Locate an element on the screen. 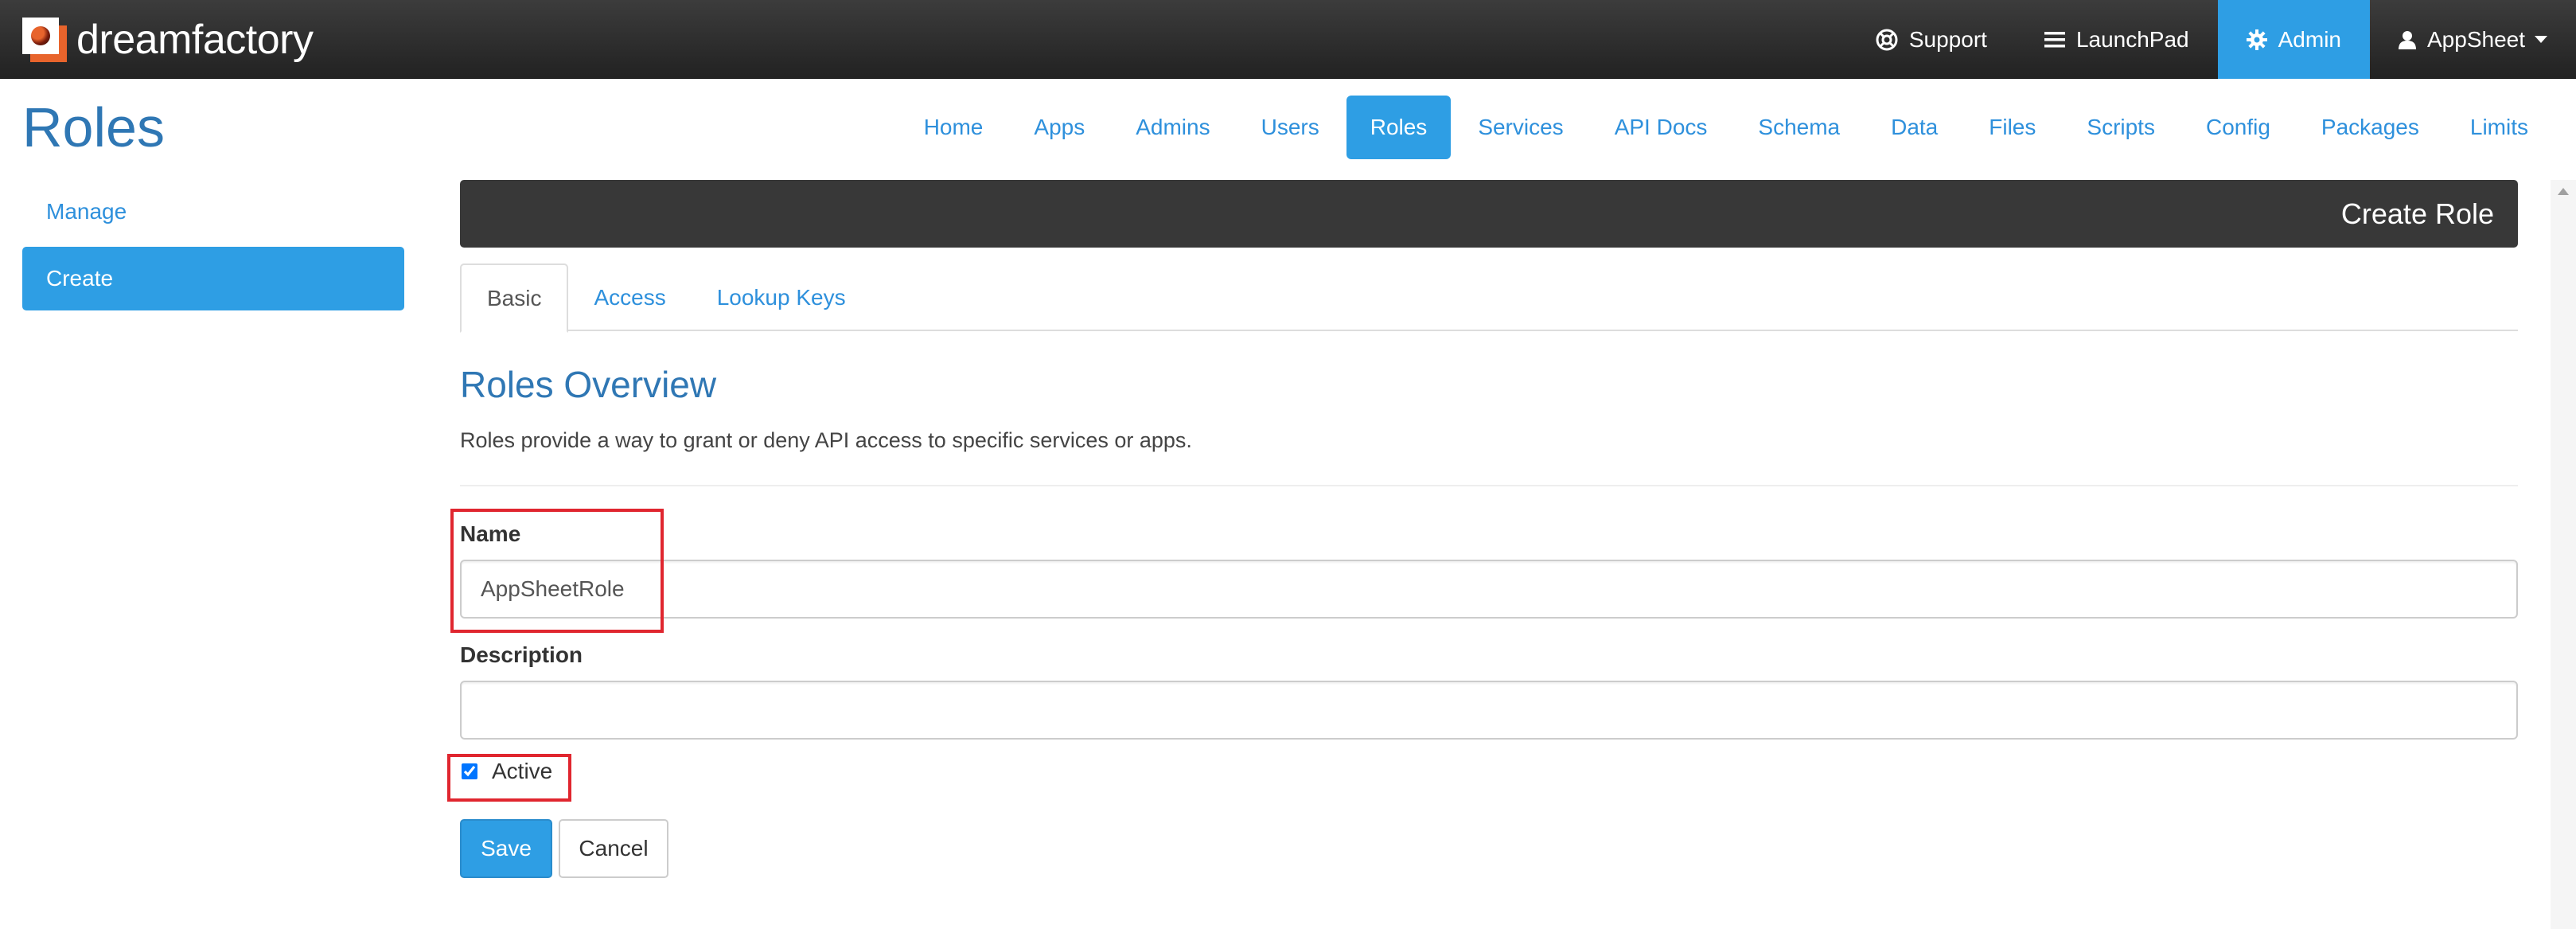 The height and width of the screenshot is (929, 2576). nav-packages: Packages is located at coordinates (2370, 128).